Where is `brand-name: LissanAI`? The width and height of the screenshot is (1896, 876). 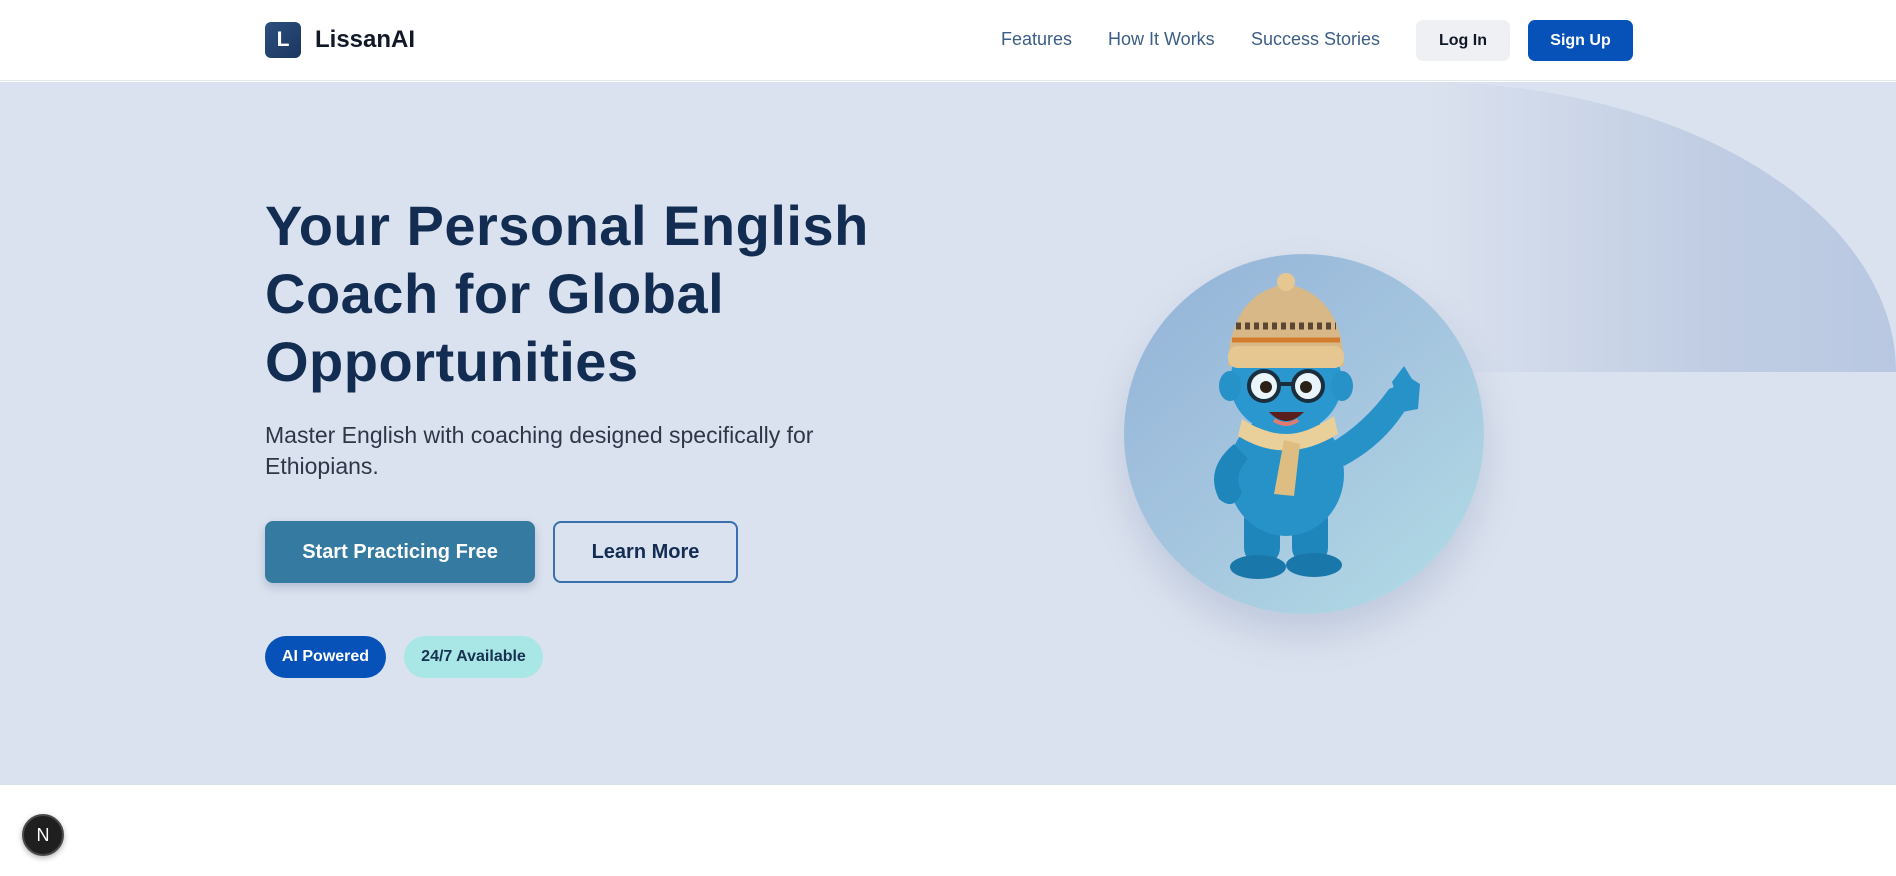
brand-name: LissanAI is located at coordinates (365, 39).